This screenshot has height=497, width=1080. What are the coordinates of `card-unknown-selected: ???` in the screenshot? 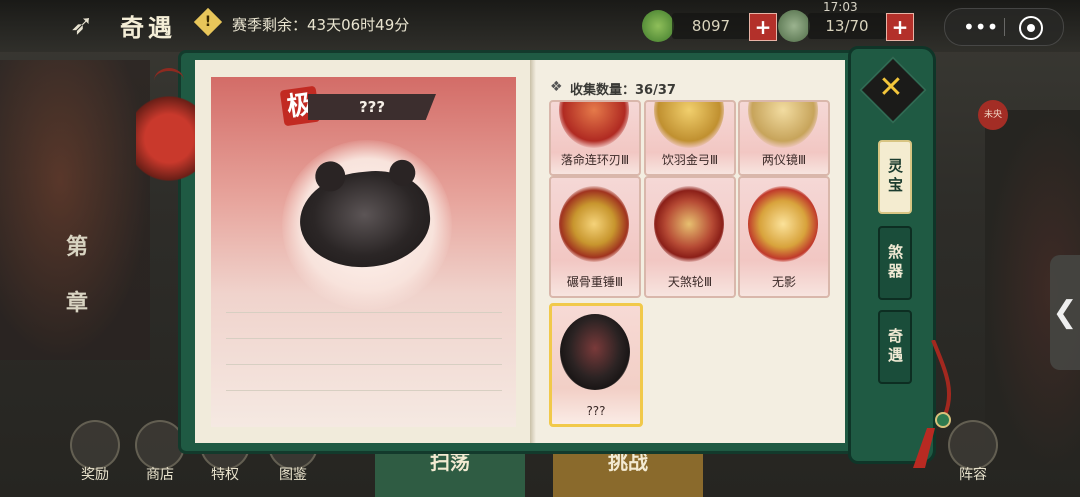 It's located at (596, 365).